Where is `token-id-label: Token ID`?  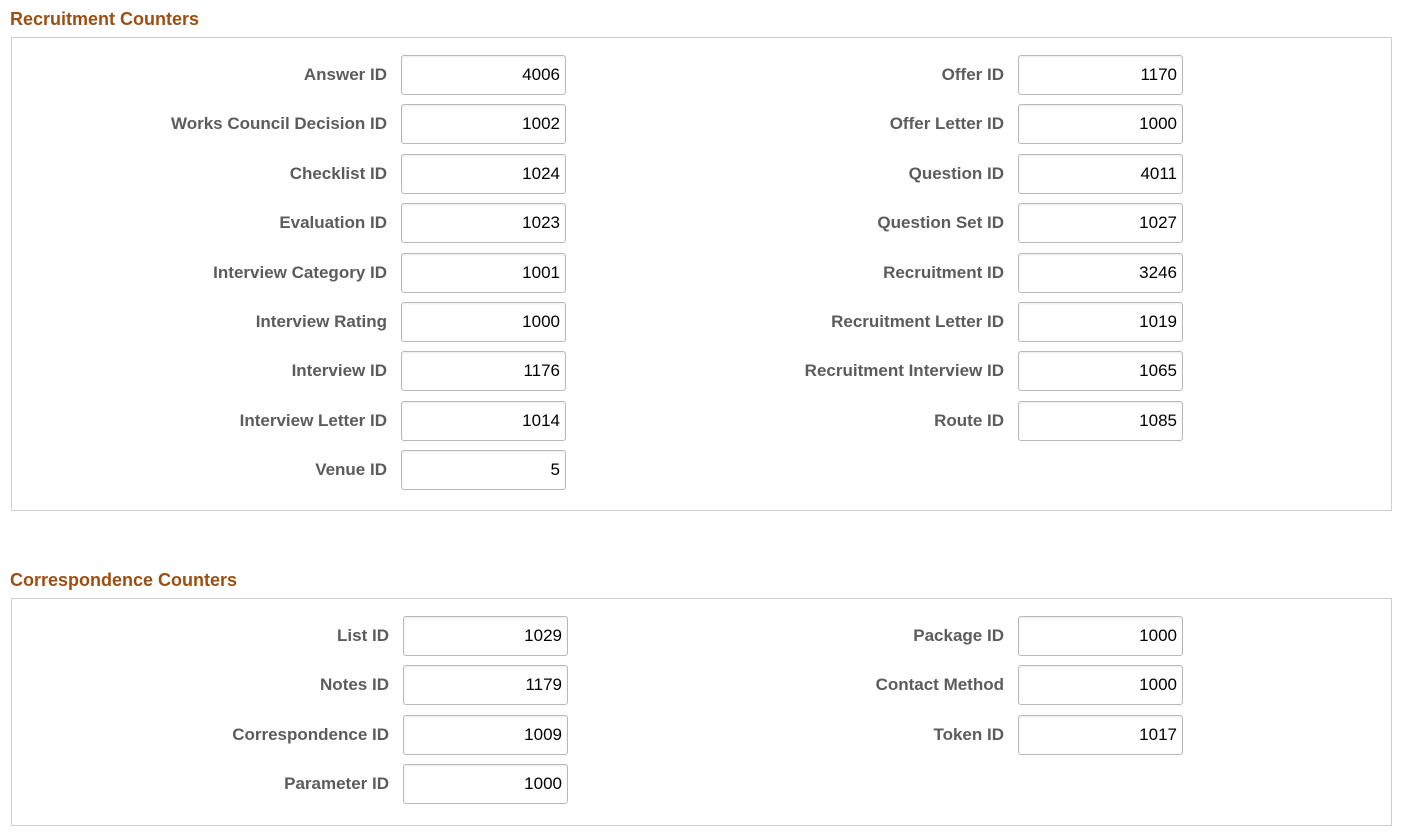 token-id-label: Token ID is located at coordinates (968, 735).